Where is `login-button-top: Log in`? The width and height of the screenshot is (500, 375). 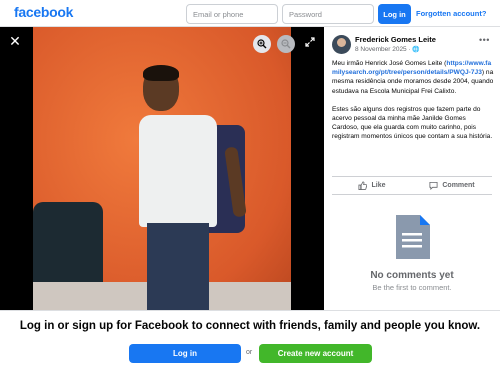 login-button-top: Log in is located at coordinates (394, 14).